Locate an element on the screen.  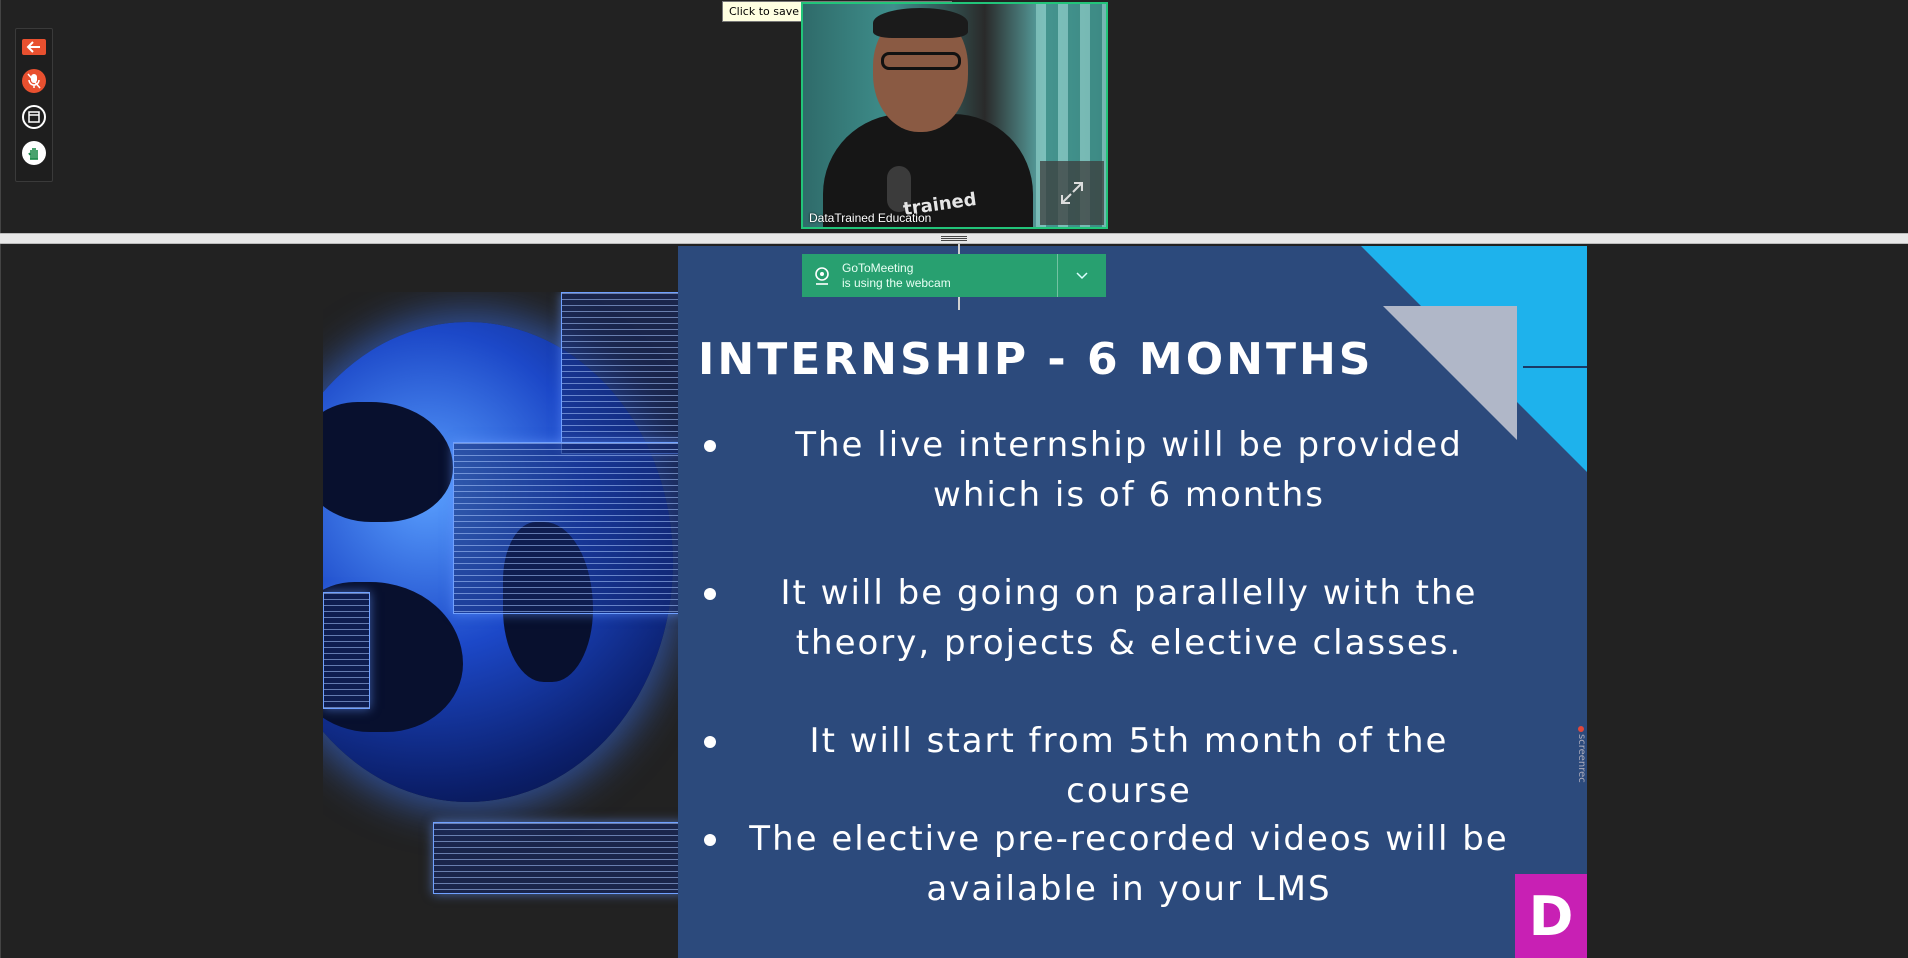
window-icon is located at coordinates (34, 117).